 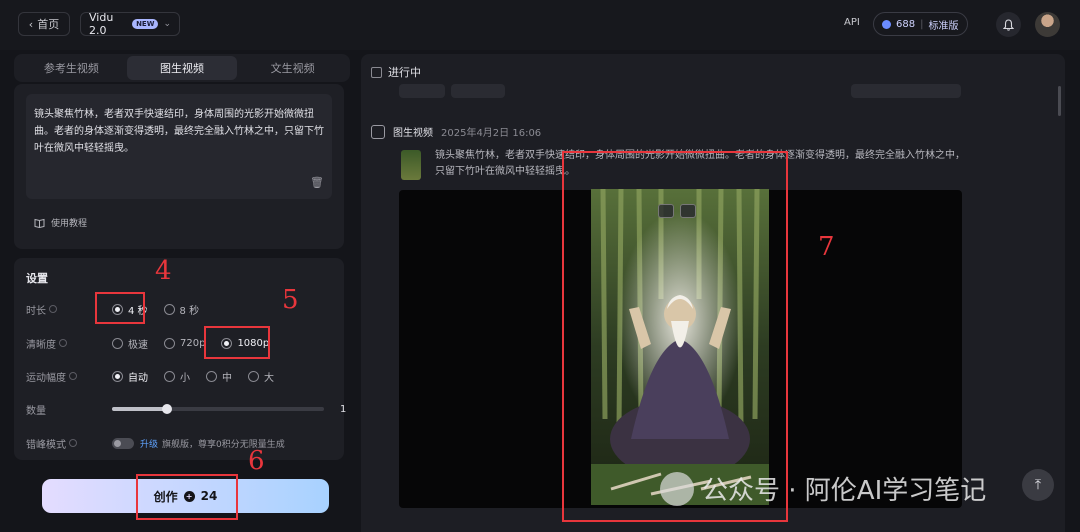 I want to click on model-selector: Vidu 2.0 NEW ⌄, so click(x=130, y=24).